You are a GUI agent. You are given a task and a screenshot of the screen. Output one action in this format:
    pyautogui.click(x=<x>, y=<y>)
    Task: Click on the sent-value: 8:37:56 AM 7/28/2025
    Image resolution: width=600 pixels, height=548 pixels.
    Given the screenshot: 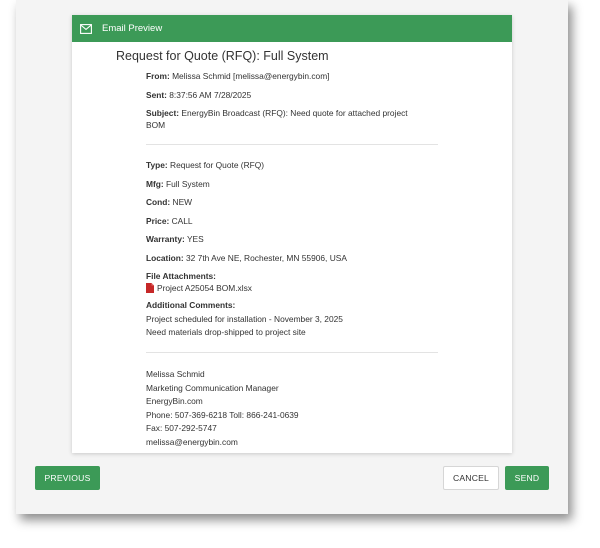 What is the action you would take?
    pyautogui.click(x=210, y=94)
    